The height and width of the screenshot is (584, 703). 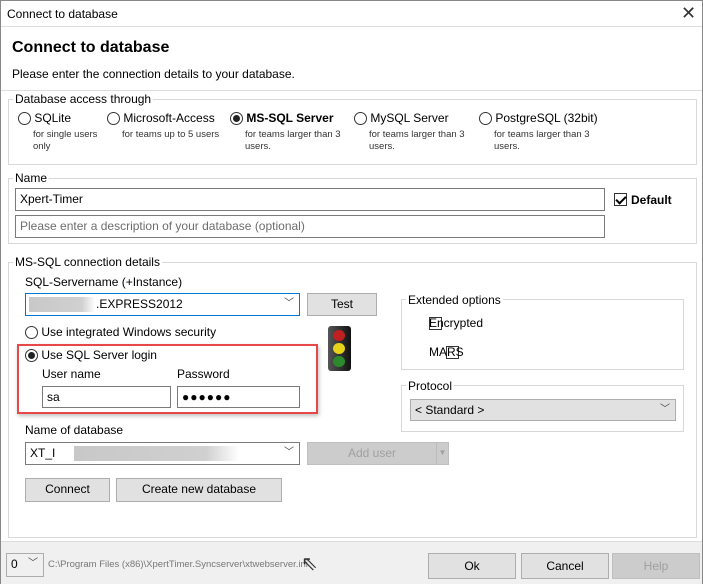 I want to click on divider, so click(x=351, y=90).